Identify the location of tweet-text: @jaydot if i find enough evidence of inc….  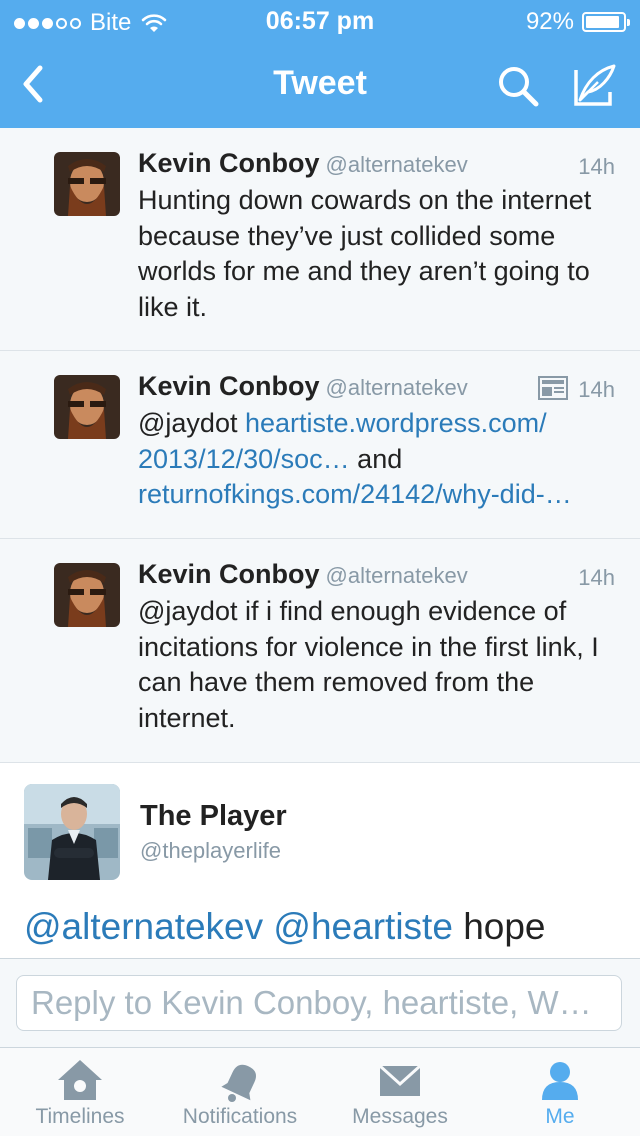
(368, 664).